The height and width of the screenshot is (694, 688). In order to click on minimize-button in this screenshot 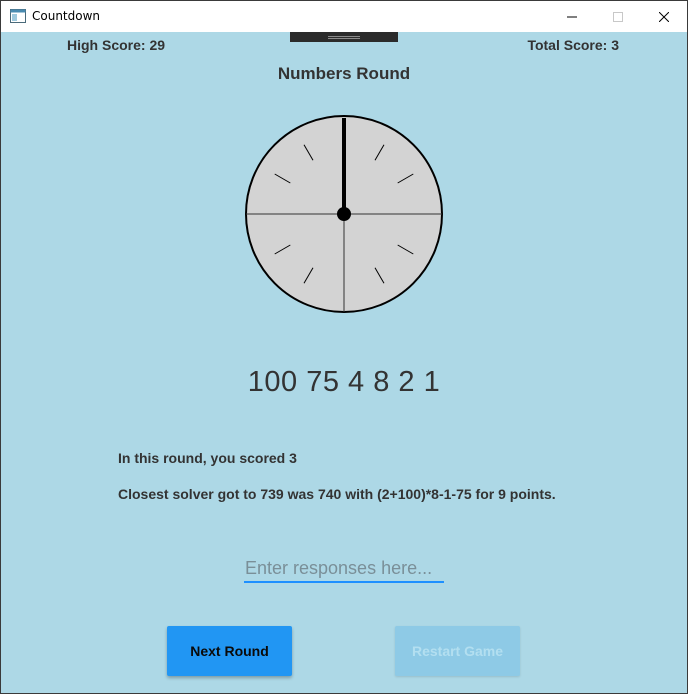, I will do `click(572, 16)`.